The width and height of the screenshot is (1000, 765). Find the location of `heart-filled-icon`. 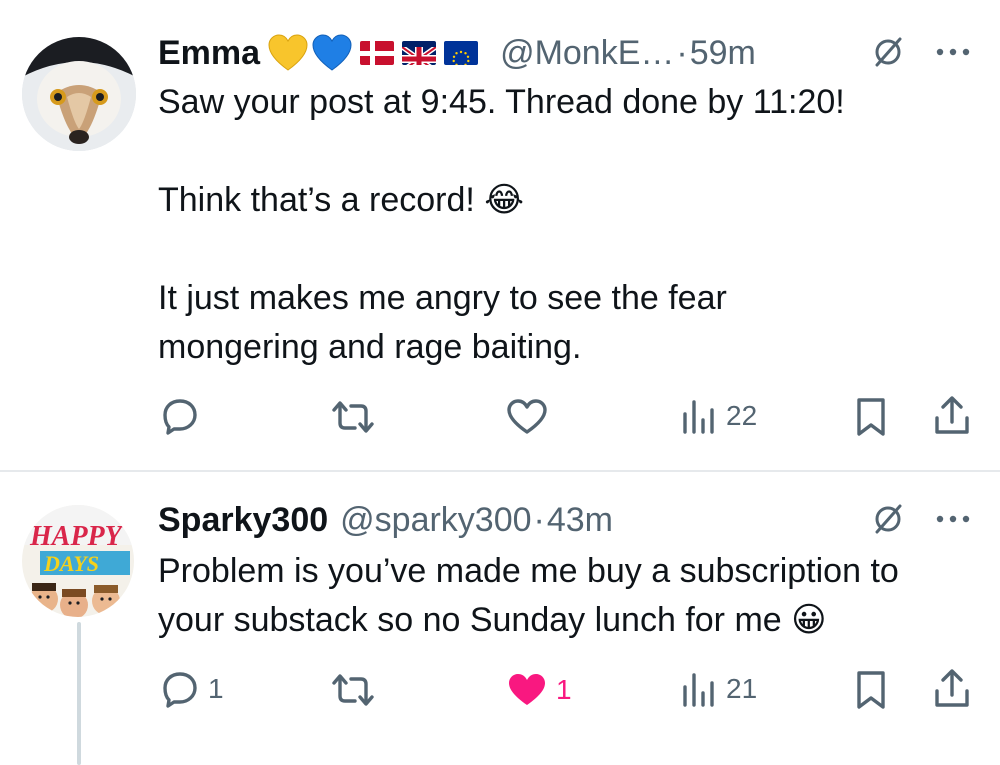

heart-filled-icon is located at coordinates (527, 689).